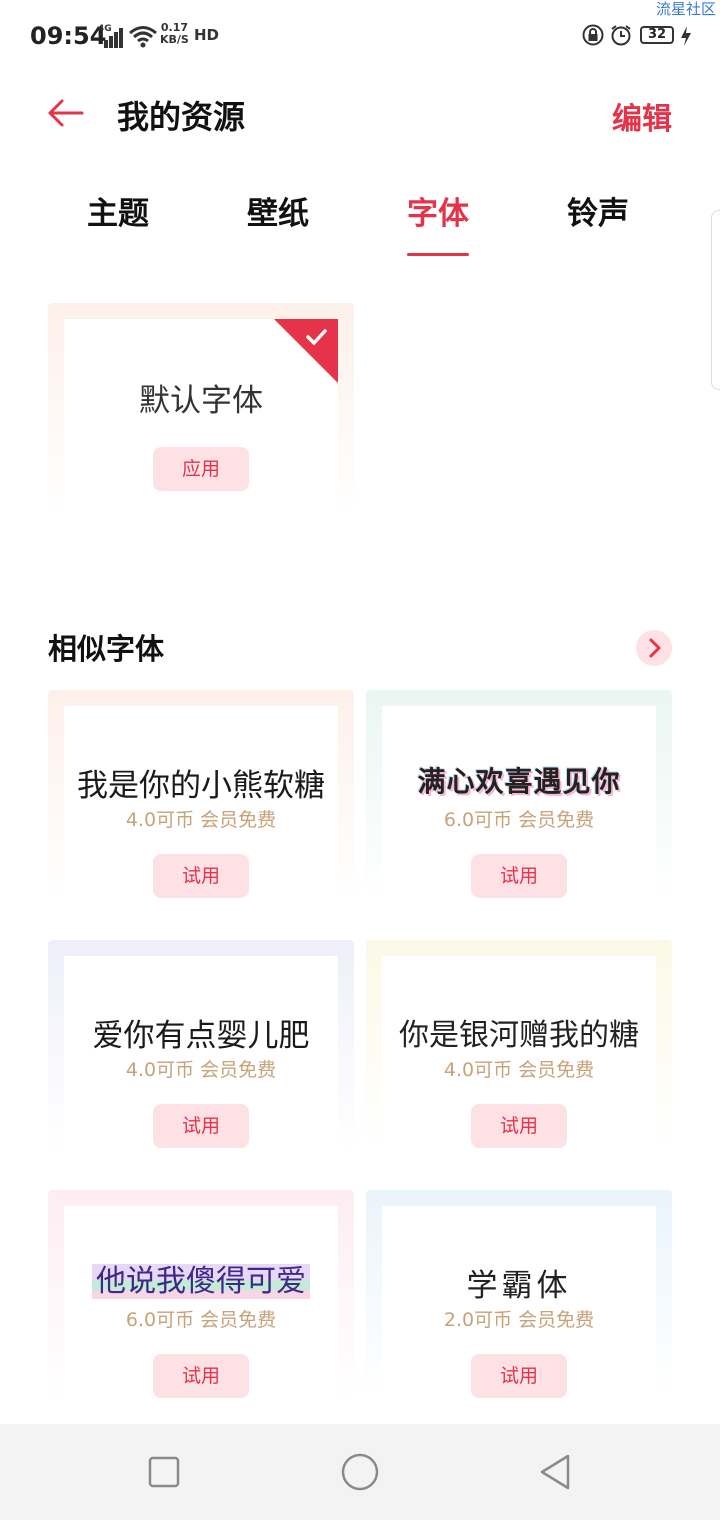  I want to click on font-card: 学霸体 2.0可币 会员免费 试用, so click(519, 1295).